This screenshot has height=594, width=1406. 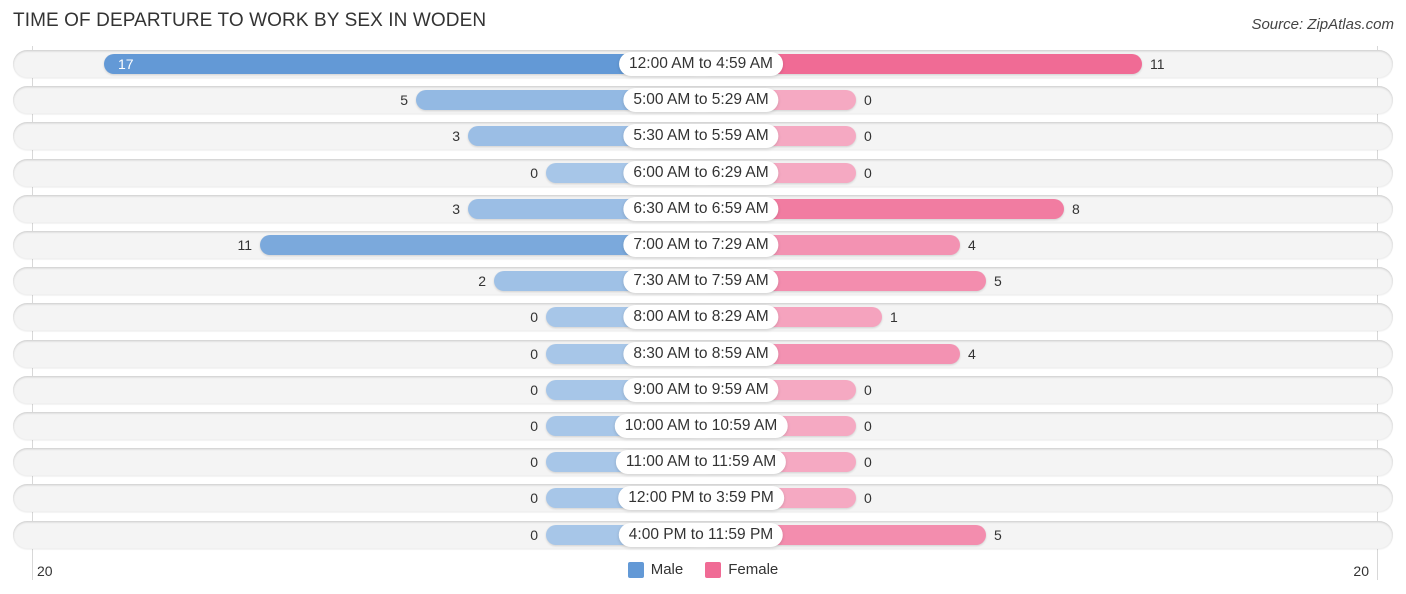 I want to click on category-label: 12:00 PM to 3:59 PM, so click(x=701, y=498).